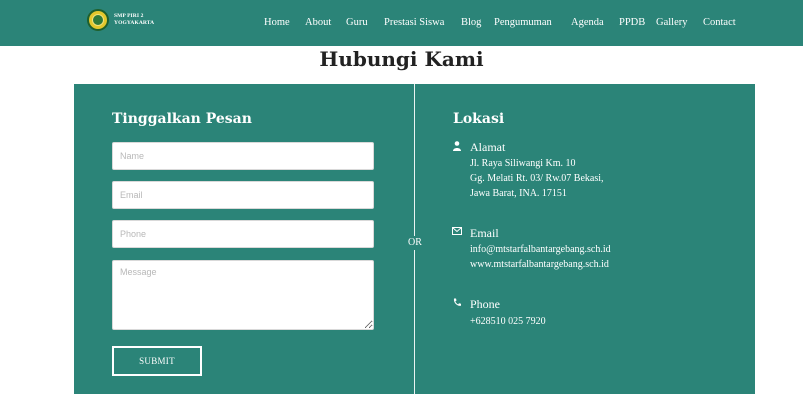  Describe the element at coordinates (632, 23) in the screenshot. I see `nav-item-ppdb: PPDB` at that location.